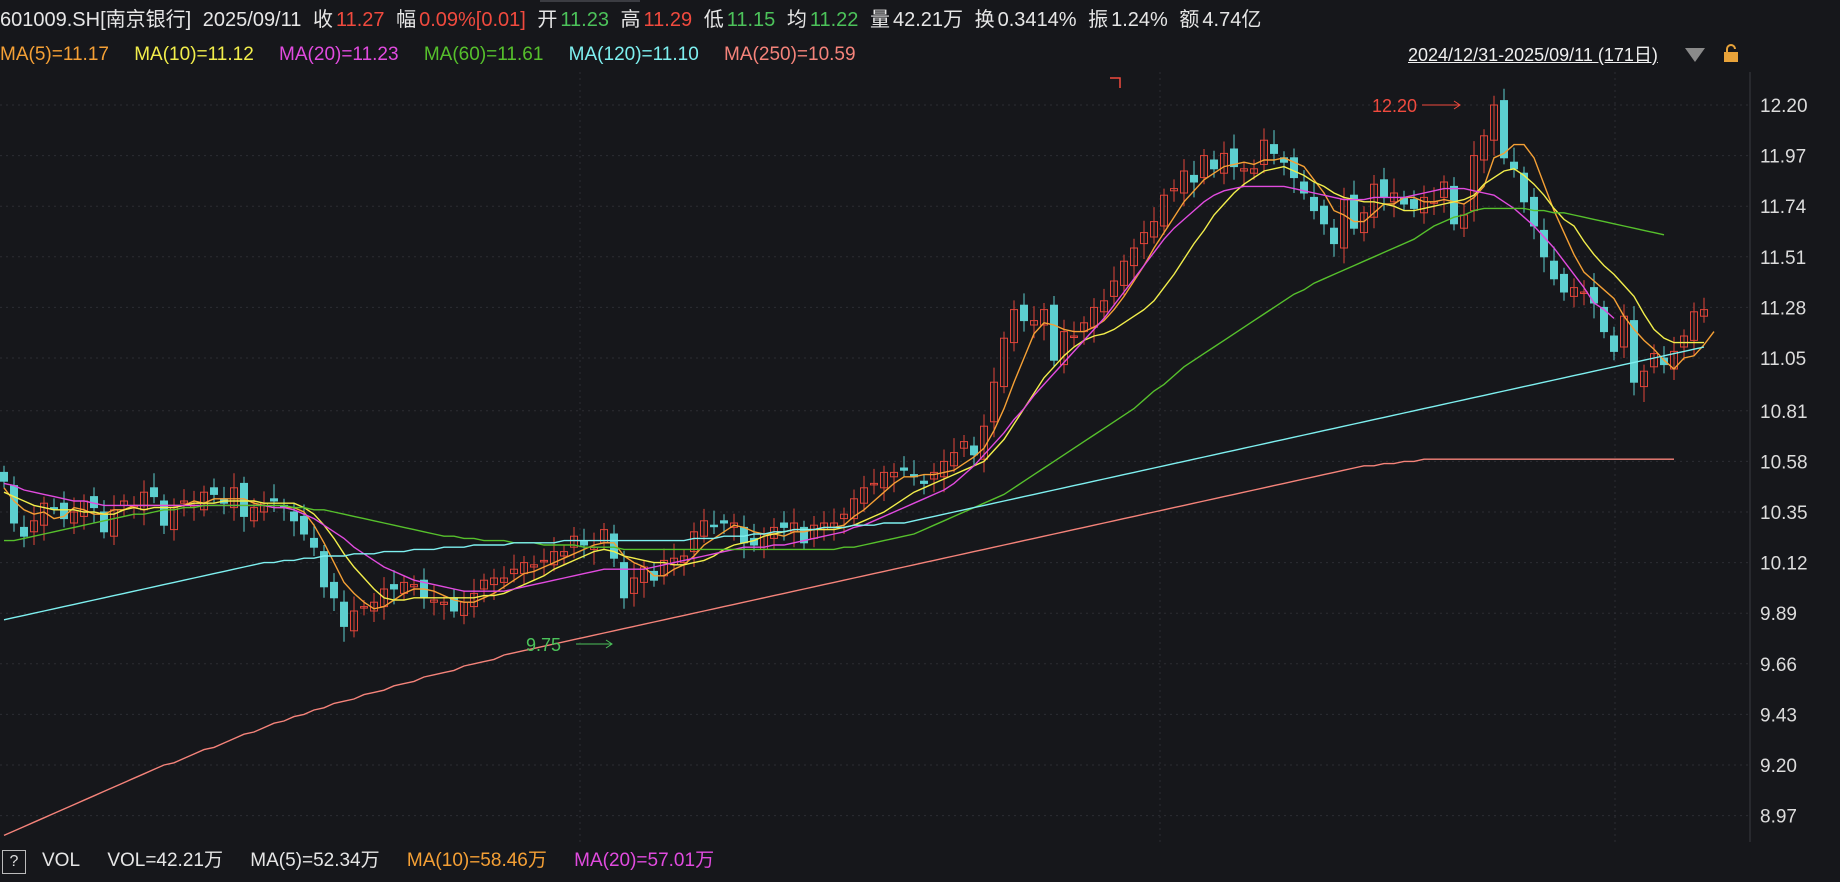 This screenshot has height=882, width=1840. I want to click on vol-value: VOL=42.21万, so click(165, 860).